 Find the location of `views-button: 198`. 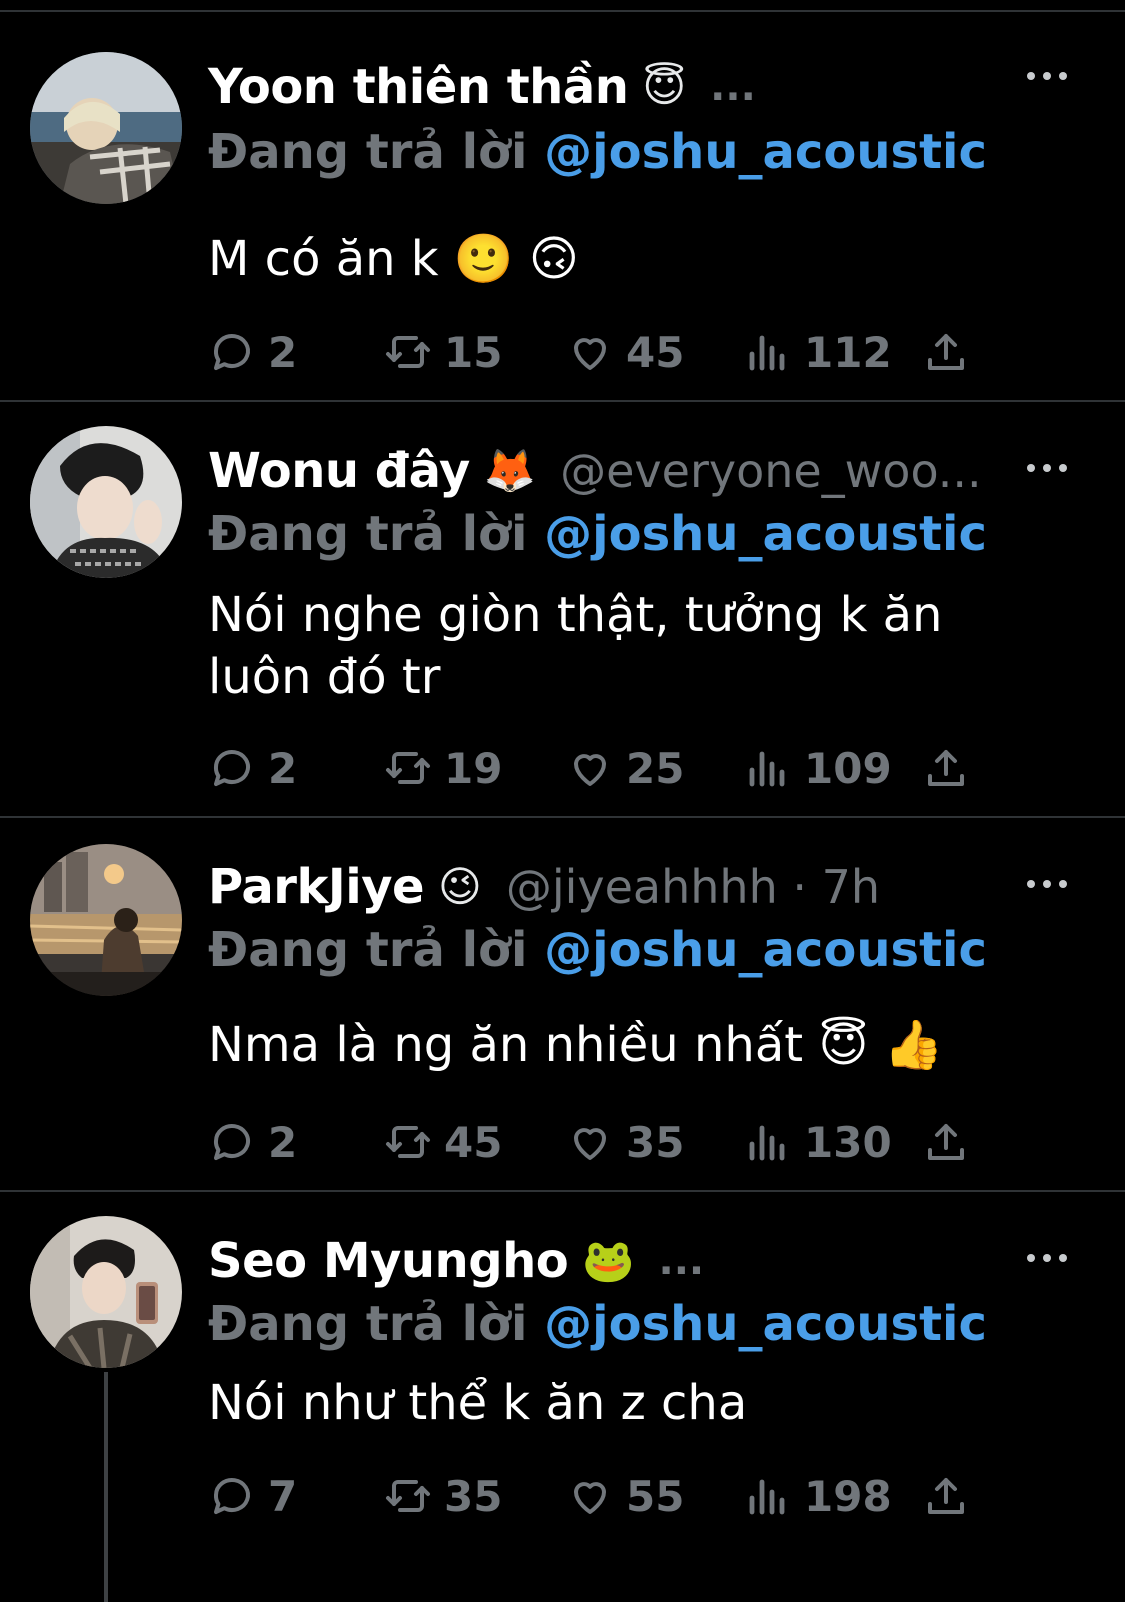

views-button: 198 is located at coordinates (818, 1496).